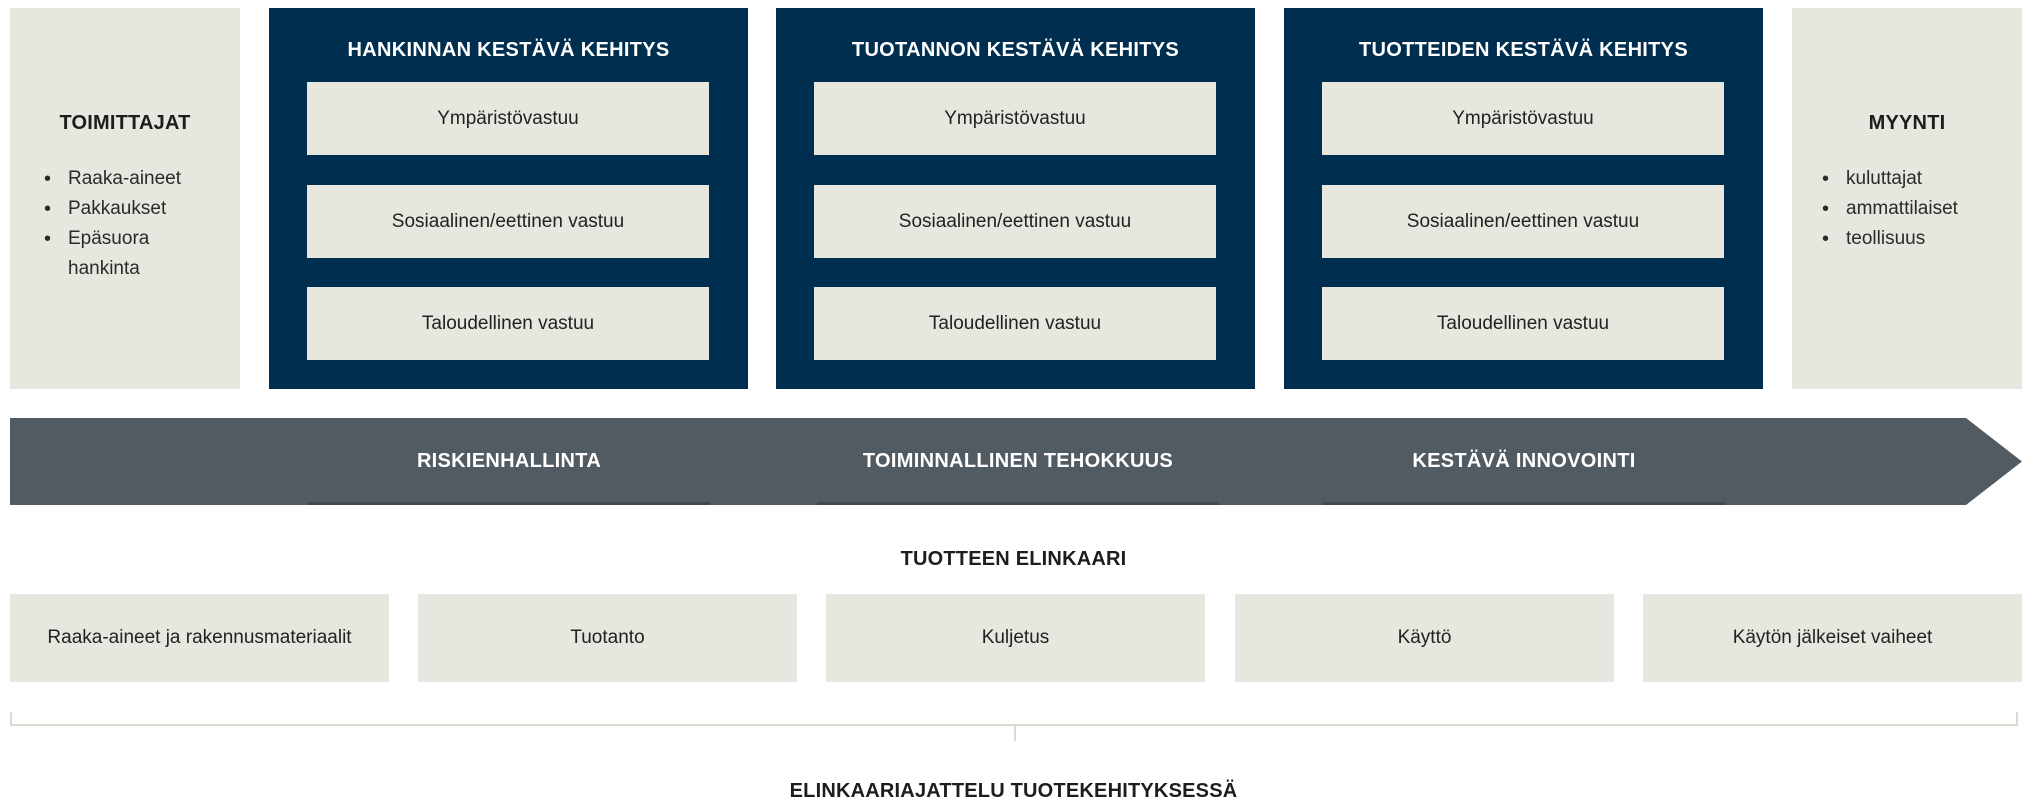  I want to click on lifecycle-title: TUOTTEEN ELINKAARI, so click(1013, 559).